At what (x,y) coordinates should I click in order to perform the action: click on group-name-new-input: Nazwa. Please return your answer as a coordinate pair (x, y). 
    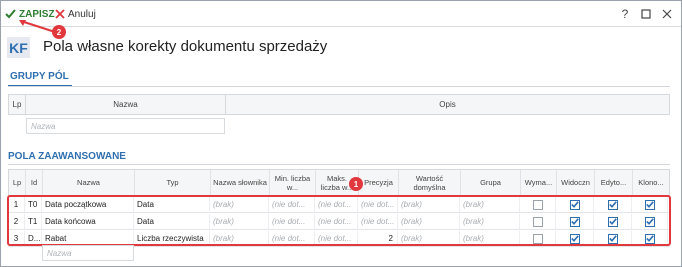
    Looking at the image, I should click on (125, 126).